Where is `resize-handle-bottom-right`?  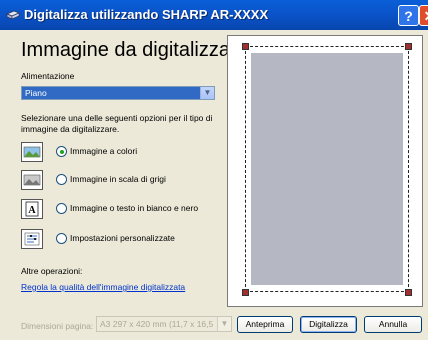
resize-handle-bottom-right is located at coordinates (408, 292).